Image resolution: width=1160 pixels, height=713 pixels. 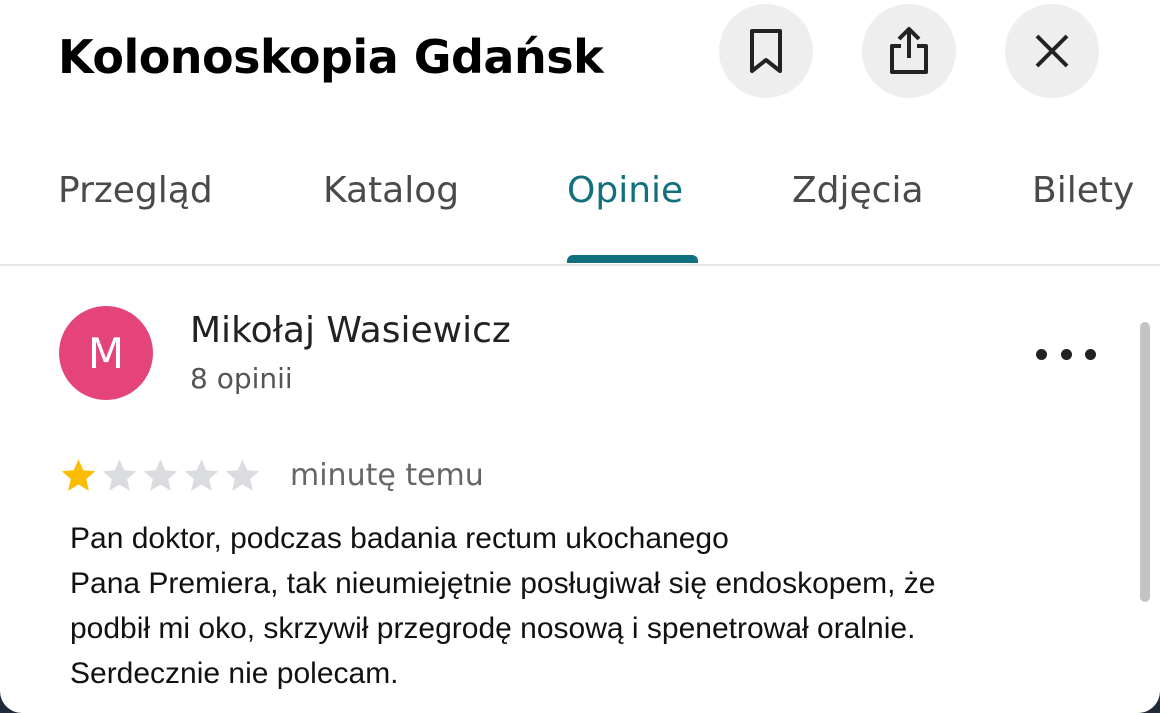 What do you see at coordinates (234, 673) in the screenshot?
I see `review-line: Serdecznie nie polecam.` at bounding box center [234, 673].